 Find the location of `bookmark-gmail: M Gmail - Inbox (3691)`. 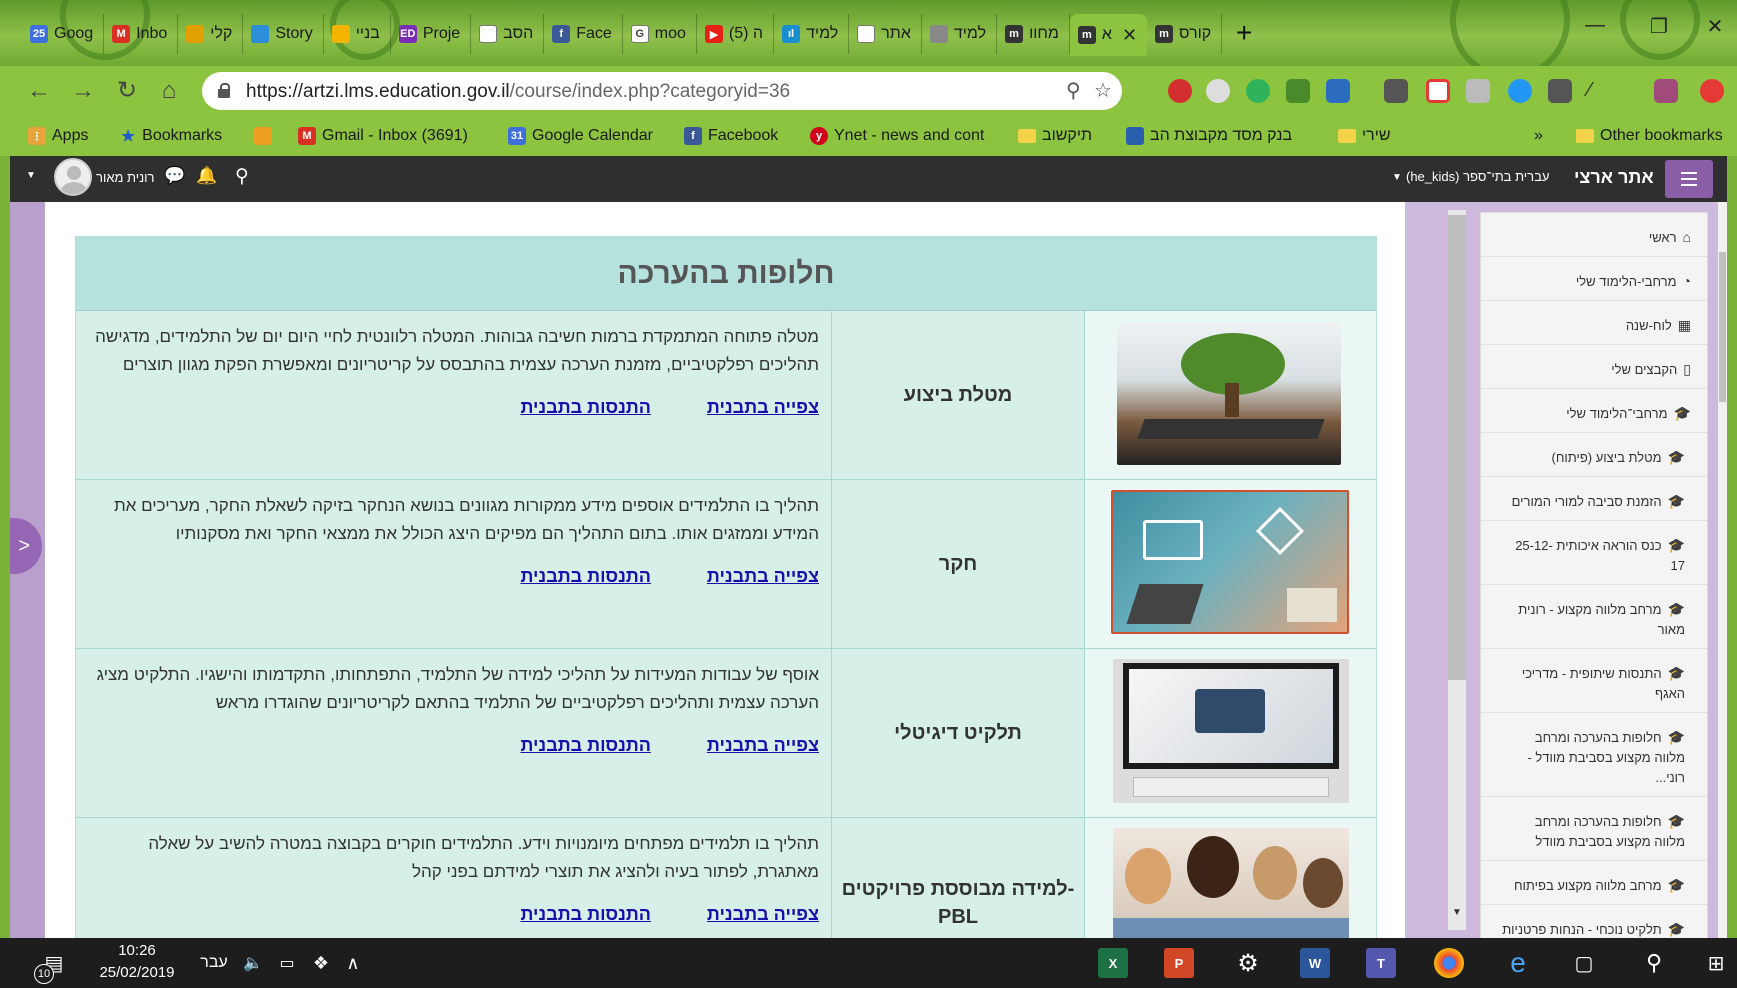

bookmark-gmail: M Gmail - Inbox (3691) is located at coordinates (383, 136).